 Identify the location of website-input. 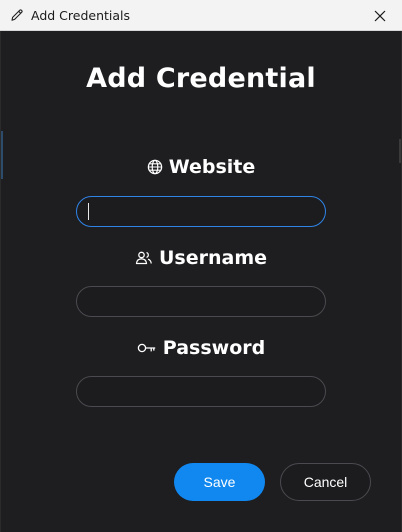
(201, 211).